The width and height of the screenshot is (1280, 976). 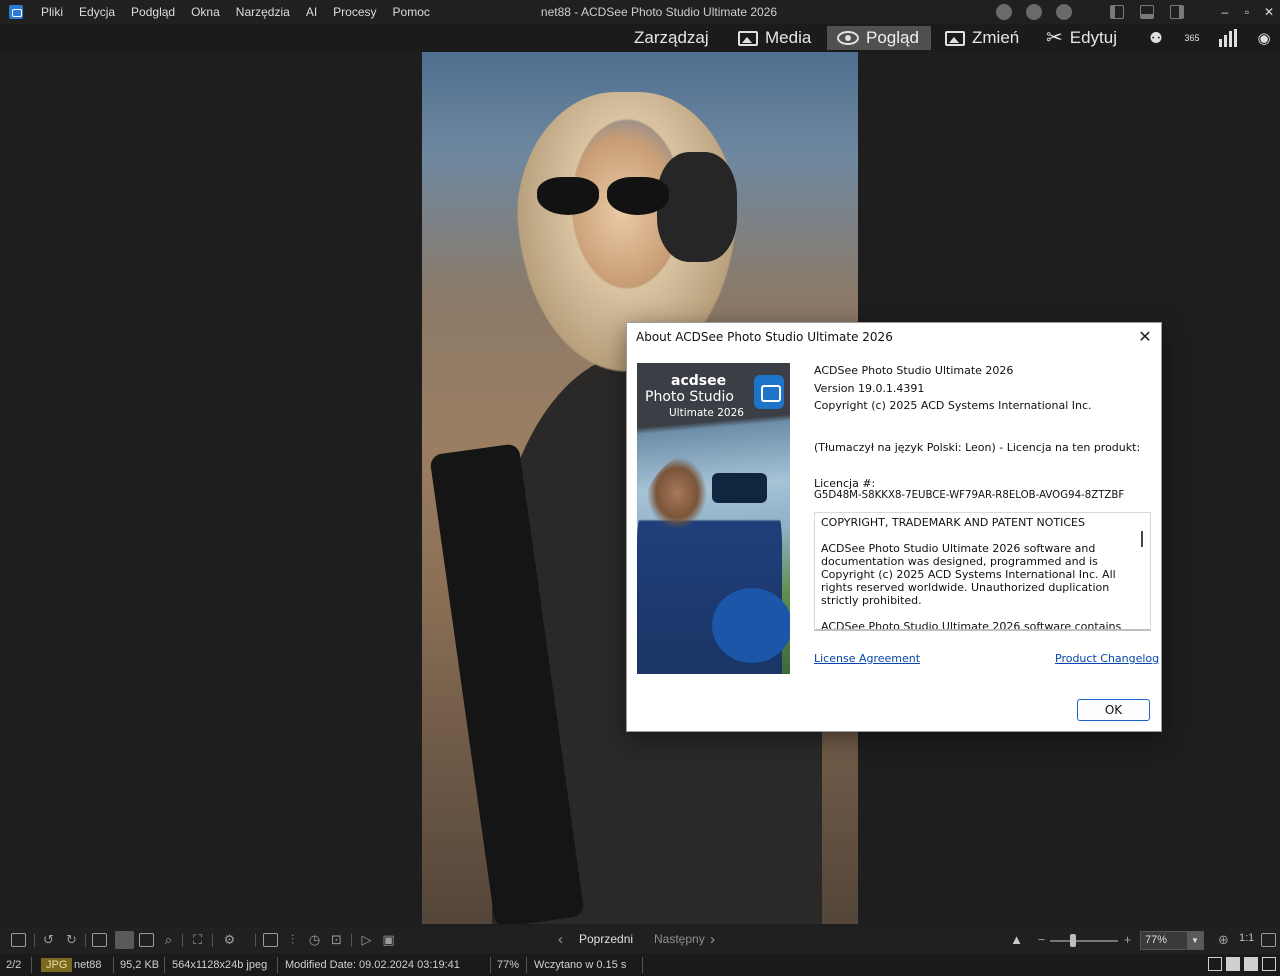 What do you see at coordinates (411, 12) in the screenshot?
I see `menu-pomoc: Pomoc` at bounding box center [411, 12].